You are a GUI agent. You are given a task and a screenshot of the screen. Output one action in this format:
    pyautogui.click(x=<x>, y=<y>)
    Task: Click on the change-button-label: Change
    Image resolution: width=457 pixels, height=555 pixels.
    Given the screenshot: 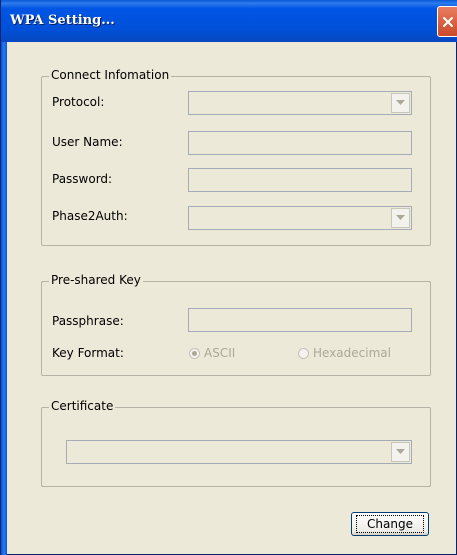 What is the action you would take?
    pyautogui.click(x=390, y=524)
    